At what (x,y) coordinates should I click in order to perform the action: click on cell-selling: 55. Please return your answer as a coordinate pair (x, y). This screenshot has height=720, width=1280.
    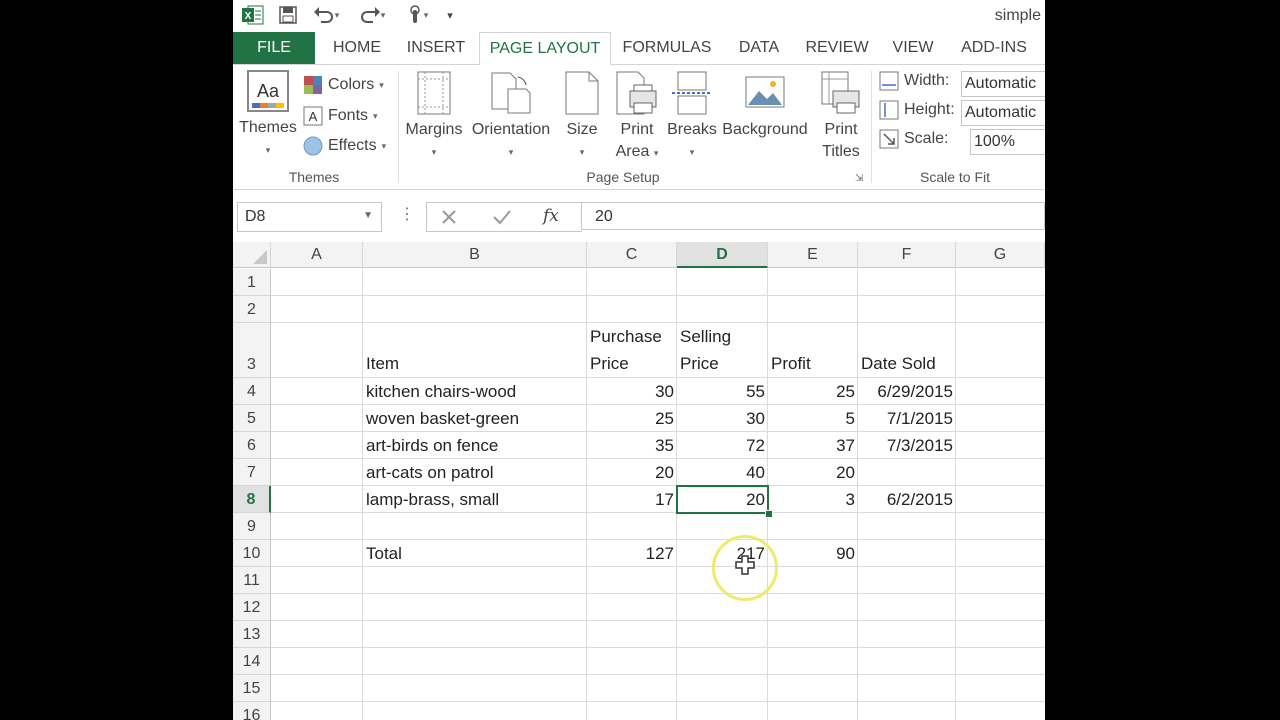
    Looking at the image, I should click on (722, 391).